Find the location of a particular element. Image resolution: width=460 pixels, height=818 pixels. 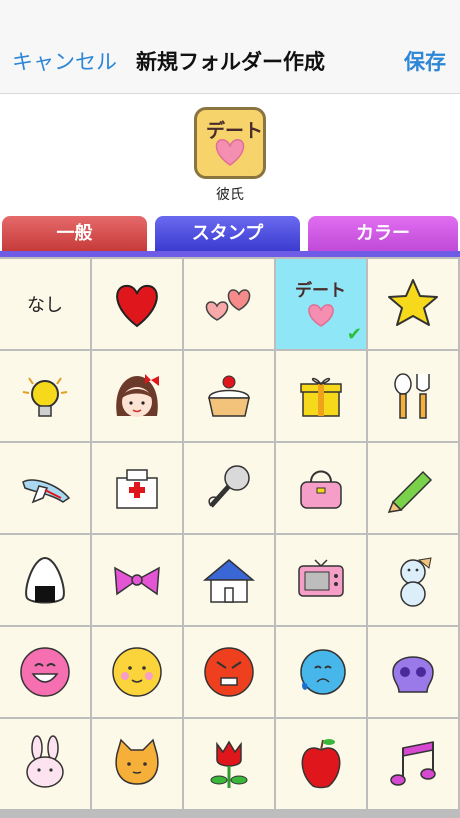

stamp-crying-face is located at coordinates (321, 672).